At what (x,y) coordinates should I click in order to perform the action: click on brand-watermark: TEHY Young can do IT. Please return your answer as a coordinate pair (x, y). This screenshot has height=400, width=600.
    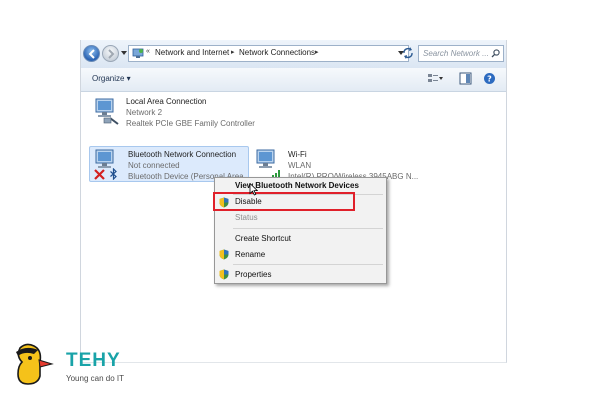
    Looking at the image, I should click on (87, 365).